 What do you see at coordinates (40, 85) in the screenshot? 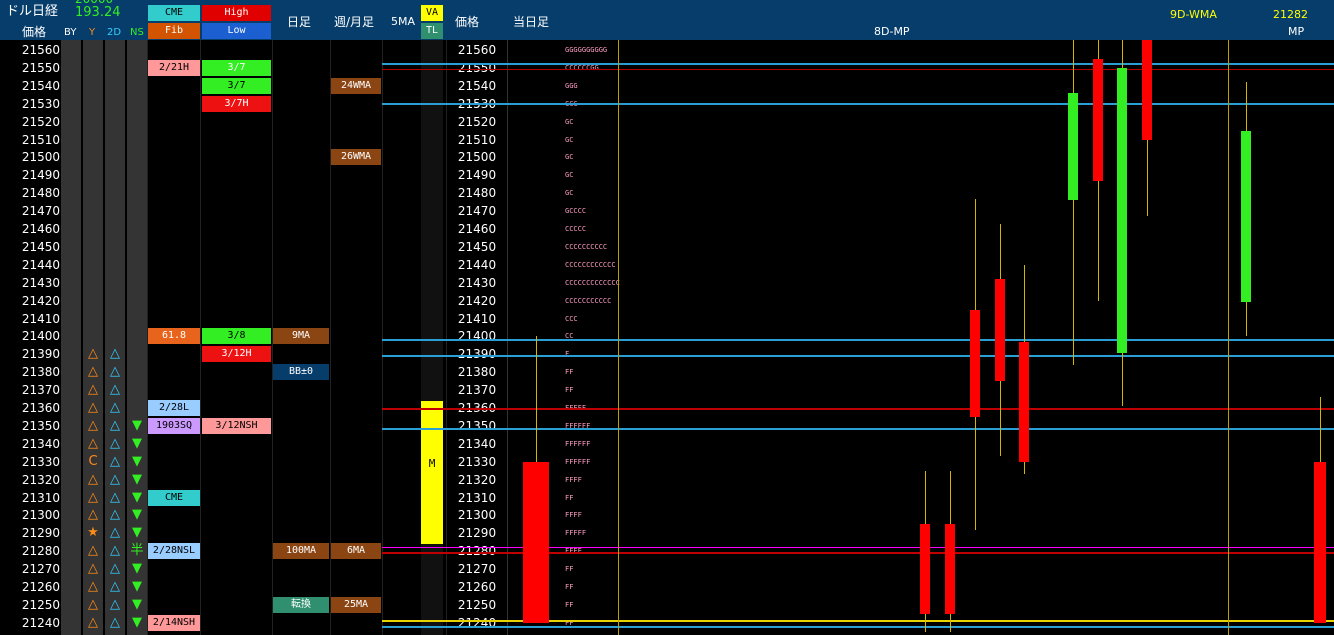
I see `price-label: 21540` at bounding box center [40, 85].